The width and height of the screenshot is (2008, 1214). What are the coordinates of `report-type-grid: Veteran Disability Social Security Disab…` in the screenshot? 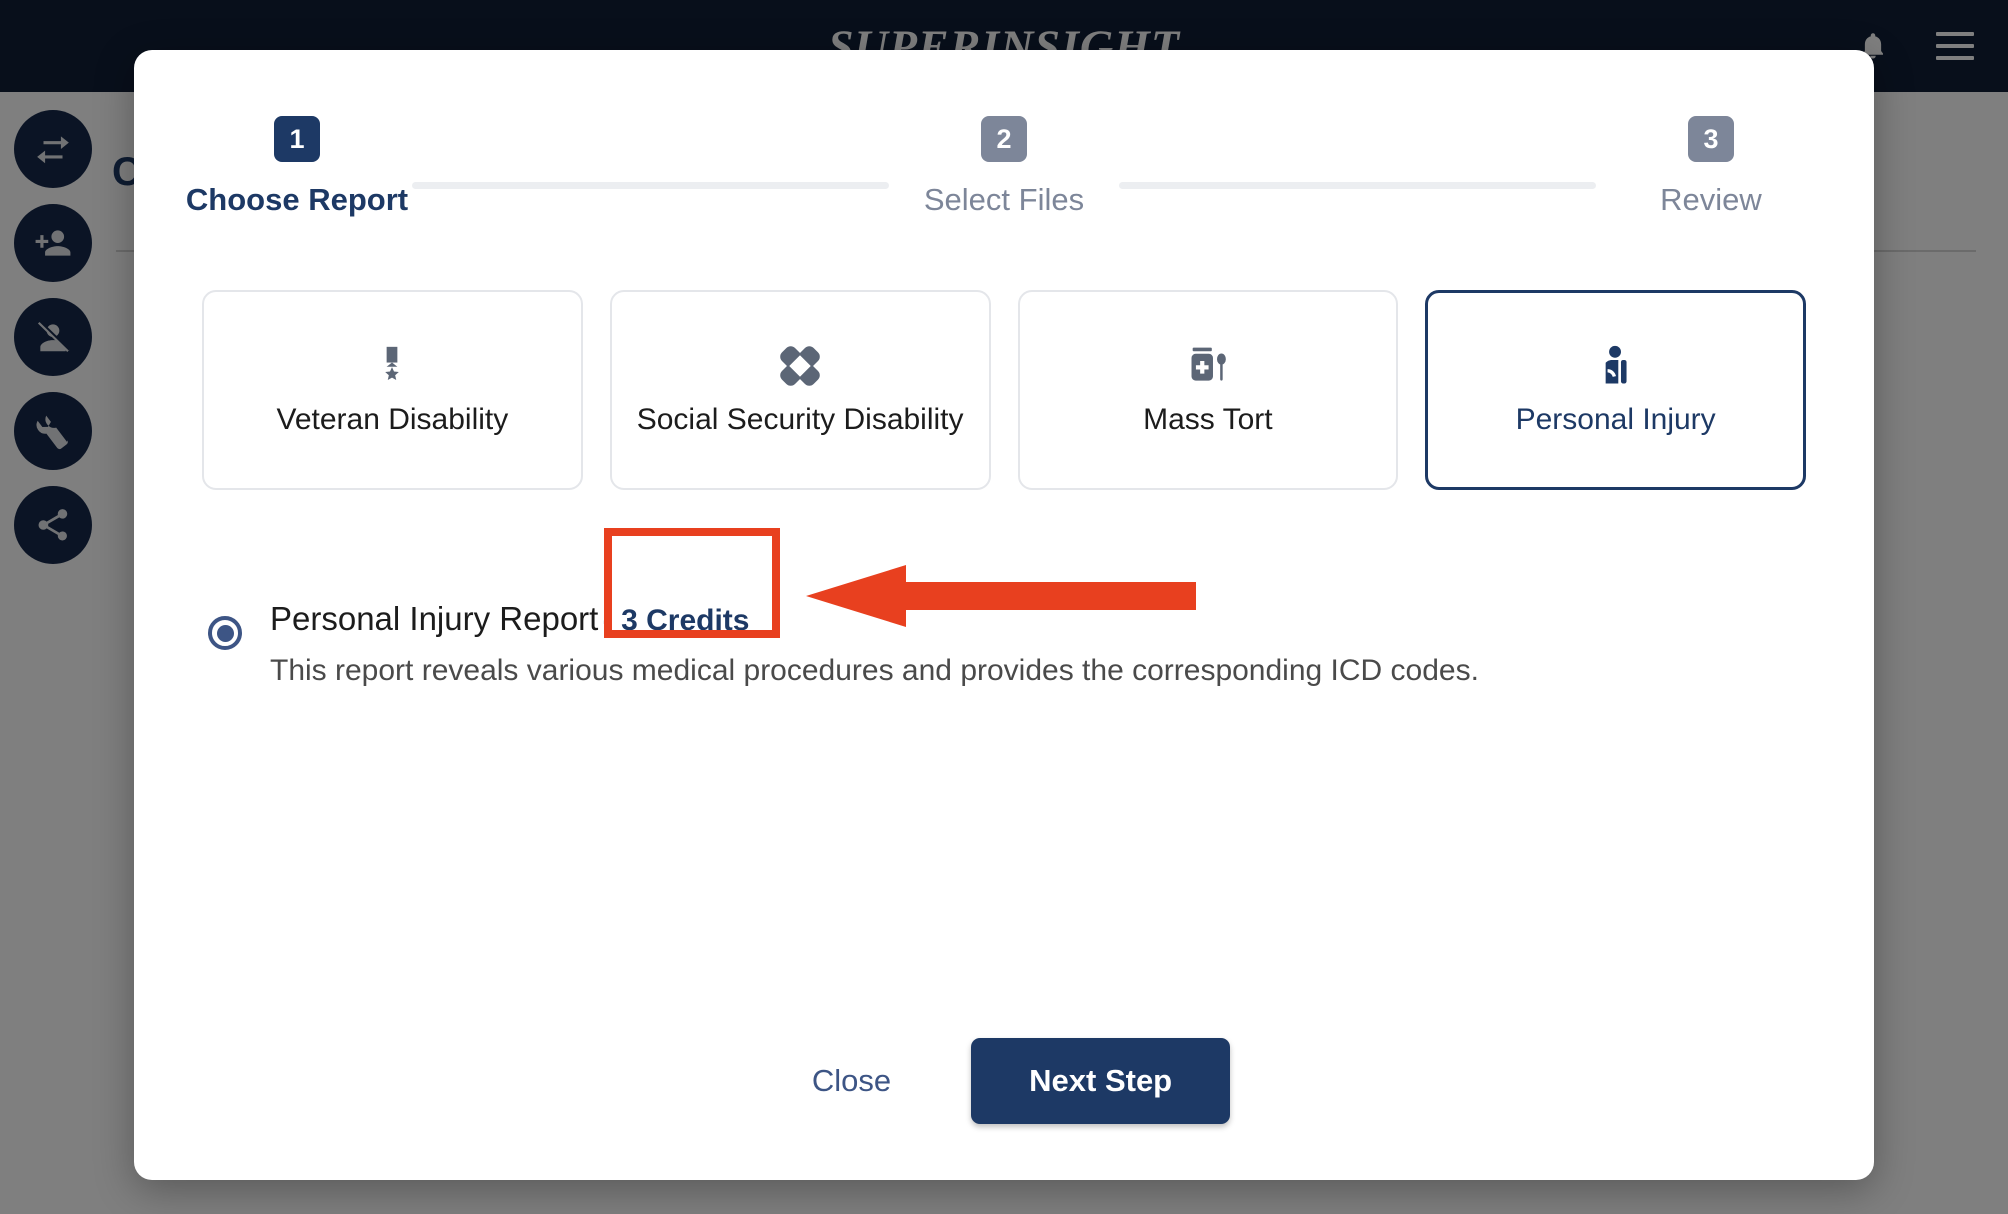 It's located at (1004, 390).